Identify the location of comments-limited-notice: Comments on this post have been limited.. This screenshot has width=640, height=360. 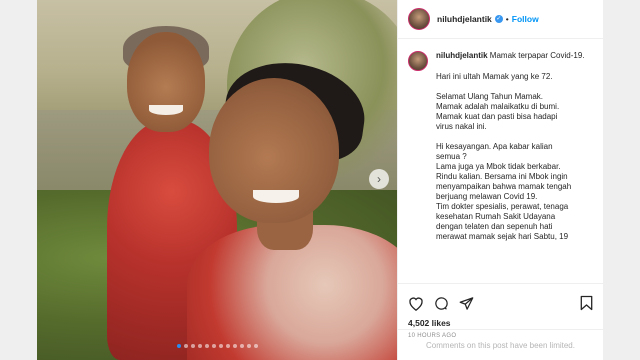
(500, 344).